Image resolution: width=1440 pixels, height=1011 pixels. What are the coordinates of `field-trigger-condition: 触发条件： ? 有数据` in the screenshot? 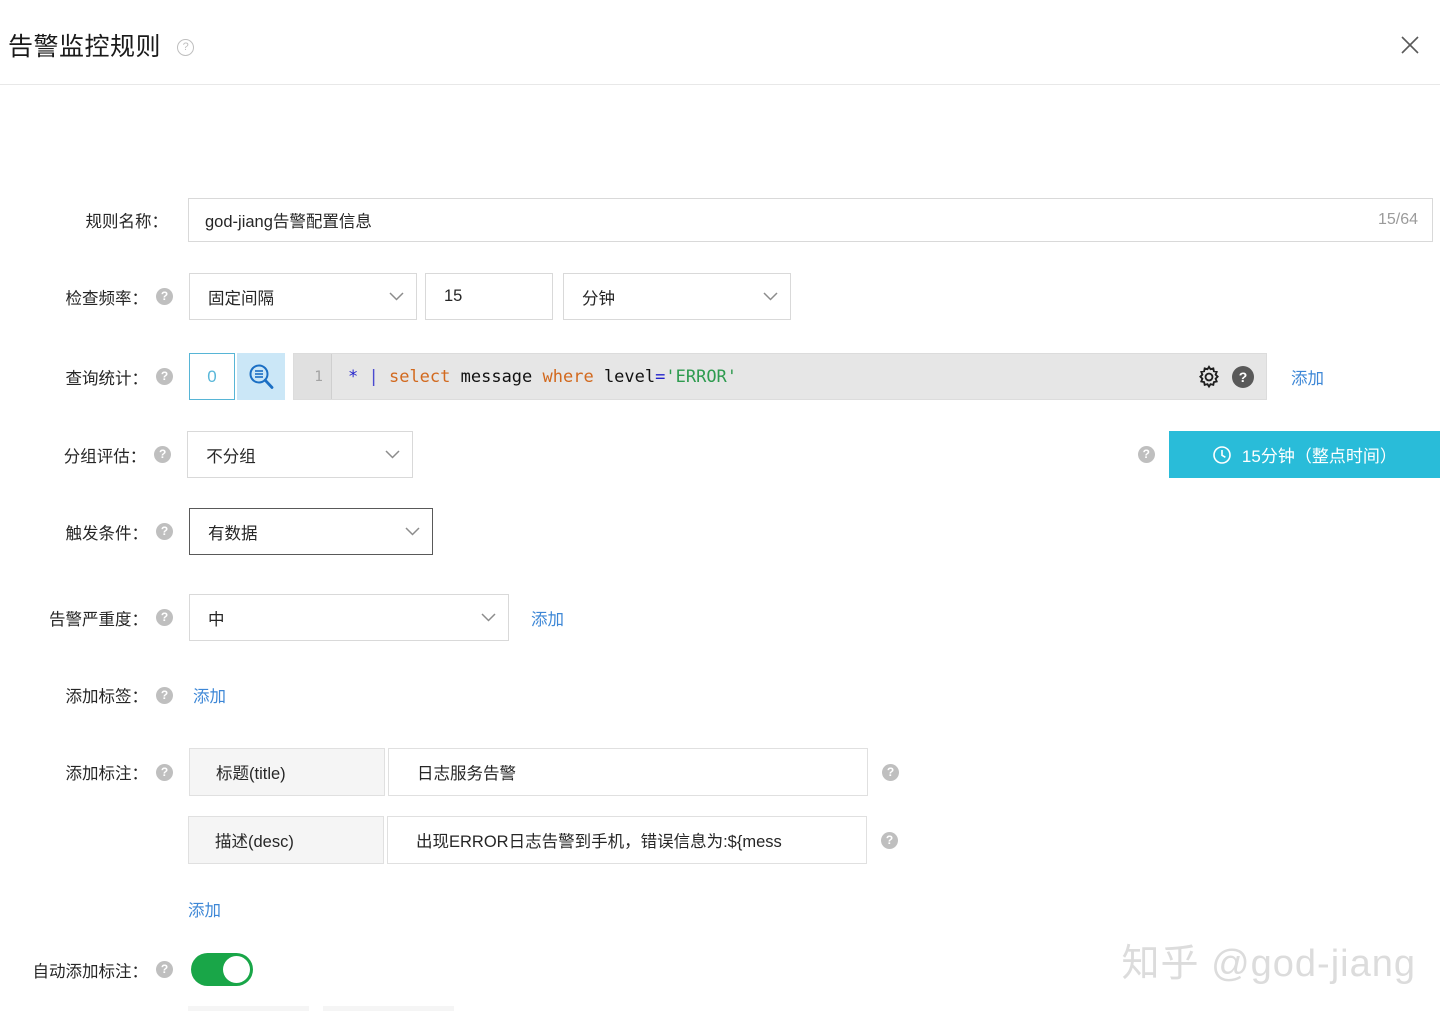 It's located at (216, 531).